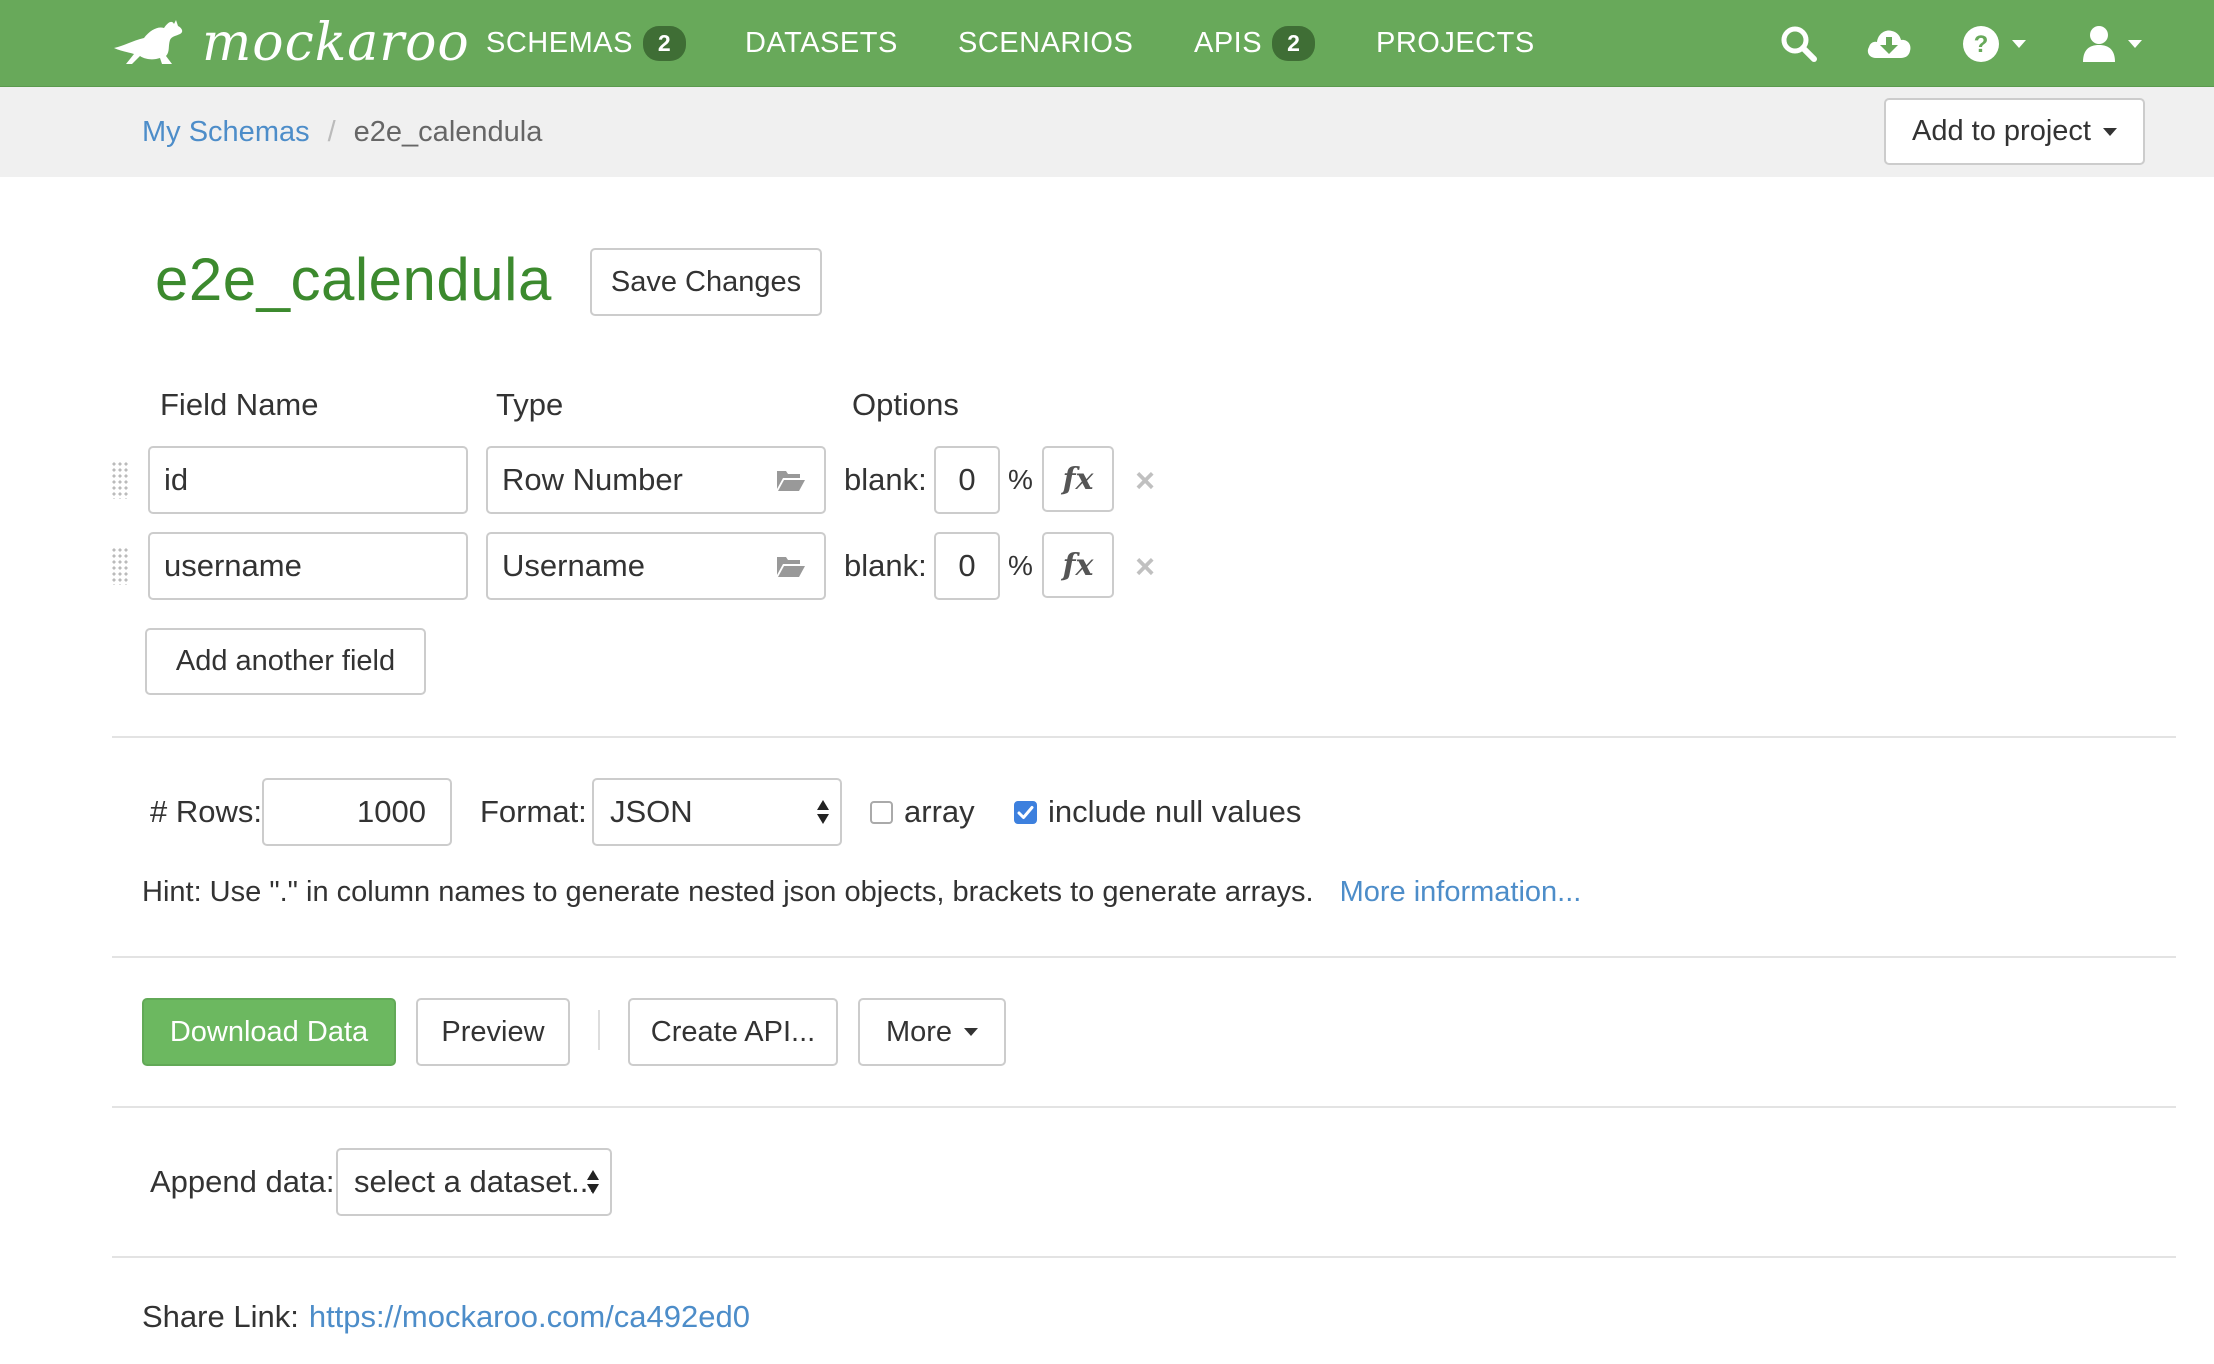 The width and height of the screenshot is (2214, 1364). I want to click on nav-datasets: DATASETS, so click(821, 43).